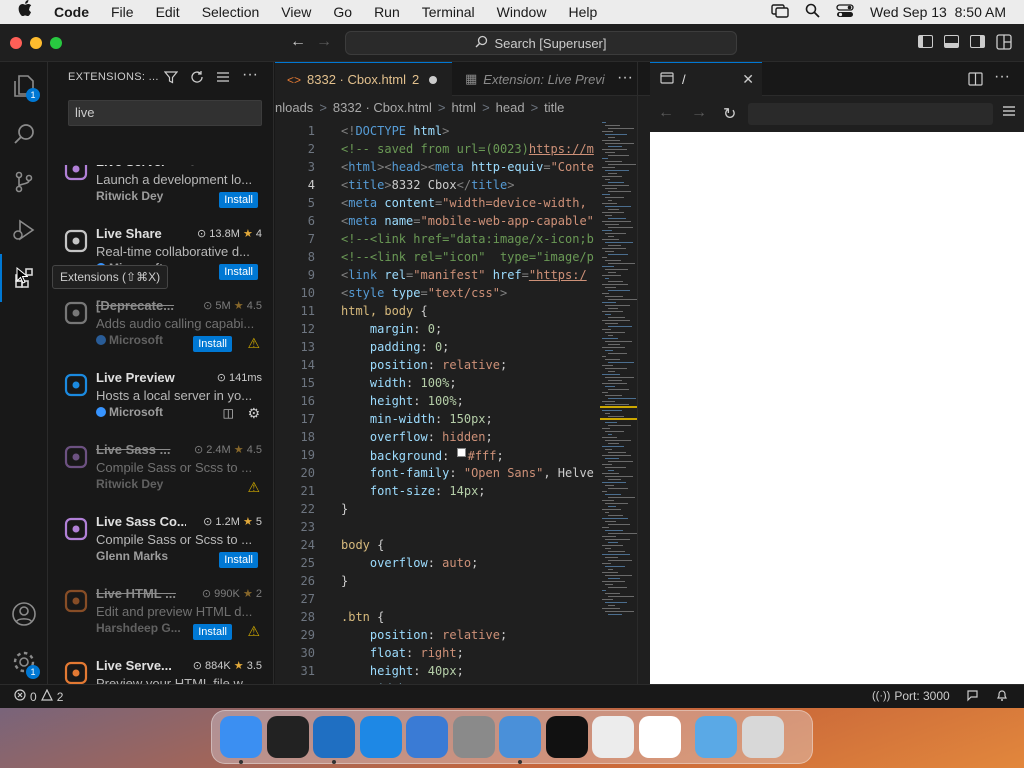 The image size is (1024, 768). I want to click on menu-terminal: Terminal, so click(448, 12).